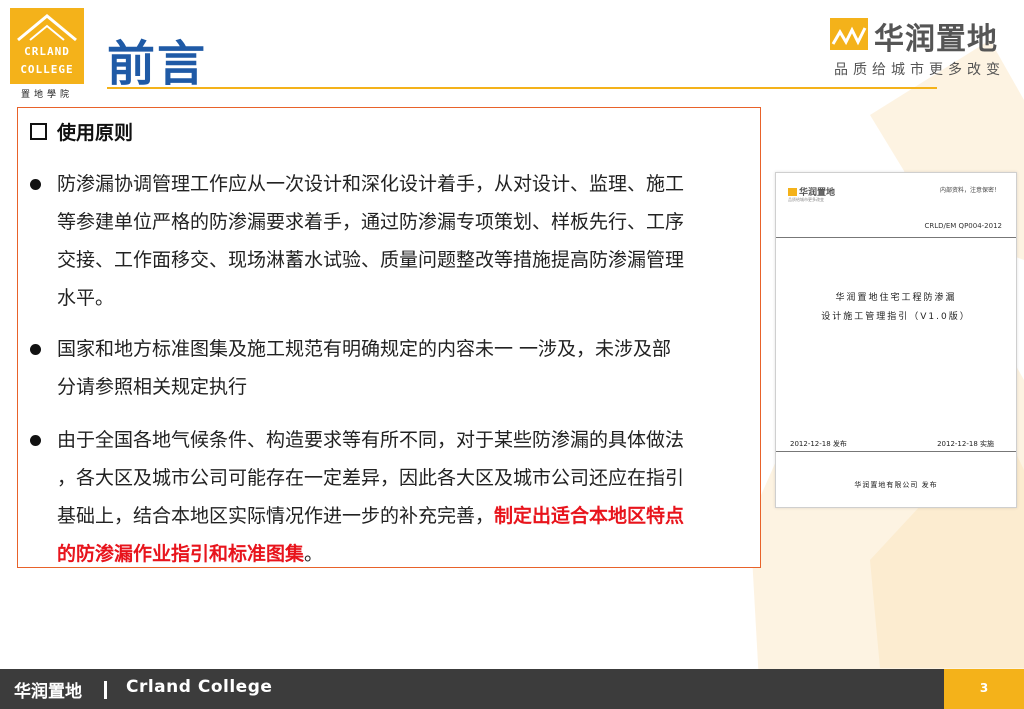  I want to click on roof-icon, so click(47, 28).